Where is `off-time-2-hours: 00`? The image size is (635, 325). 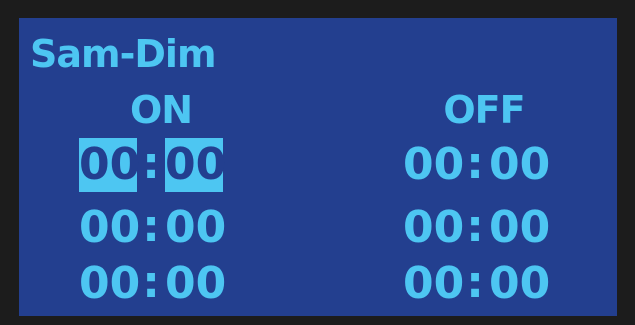
off-time-2-hours: 00 is located at coordinates (433, 228).